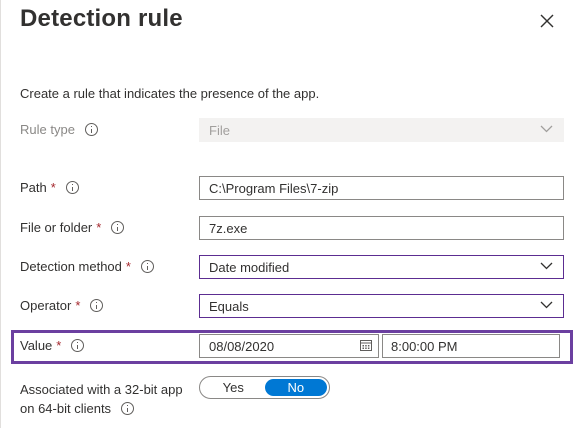 The width and height of the screenshot is (579, 428). I want to click on operator-dropdown: Equals, so click(381, 306).